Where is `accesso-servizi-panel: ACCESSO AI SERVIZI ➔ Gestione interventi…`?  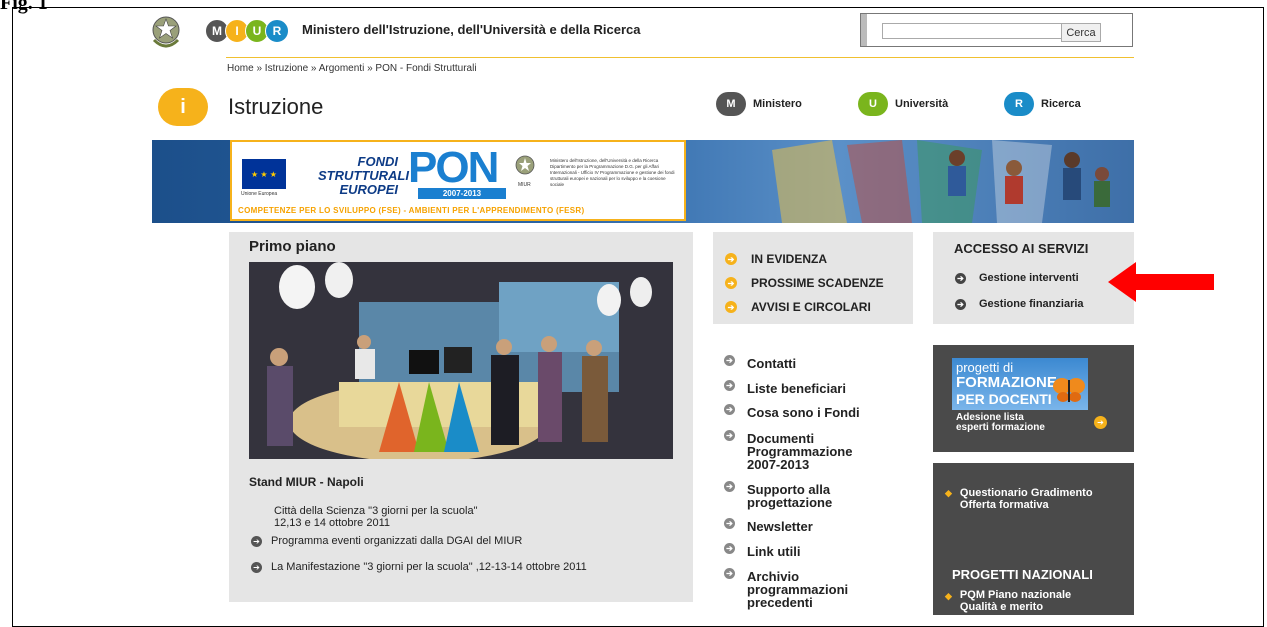
accesso-servizi-panel: ACCESSO AI SERVIZI ➔ Gestione interventi… is located at coordinates (1033, 278).